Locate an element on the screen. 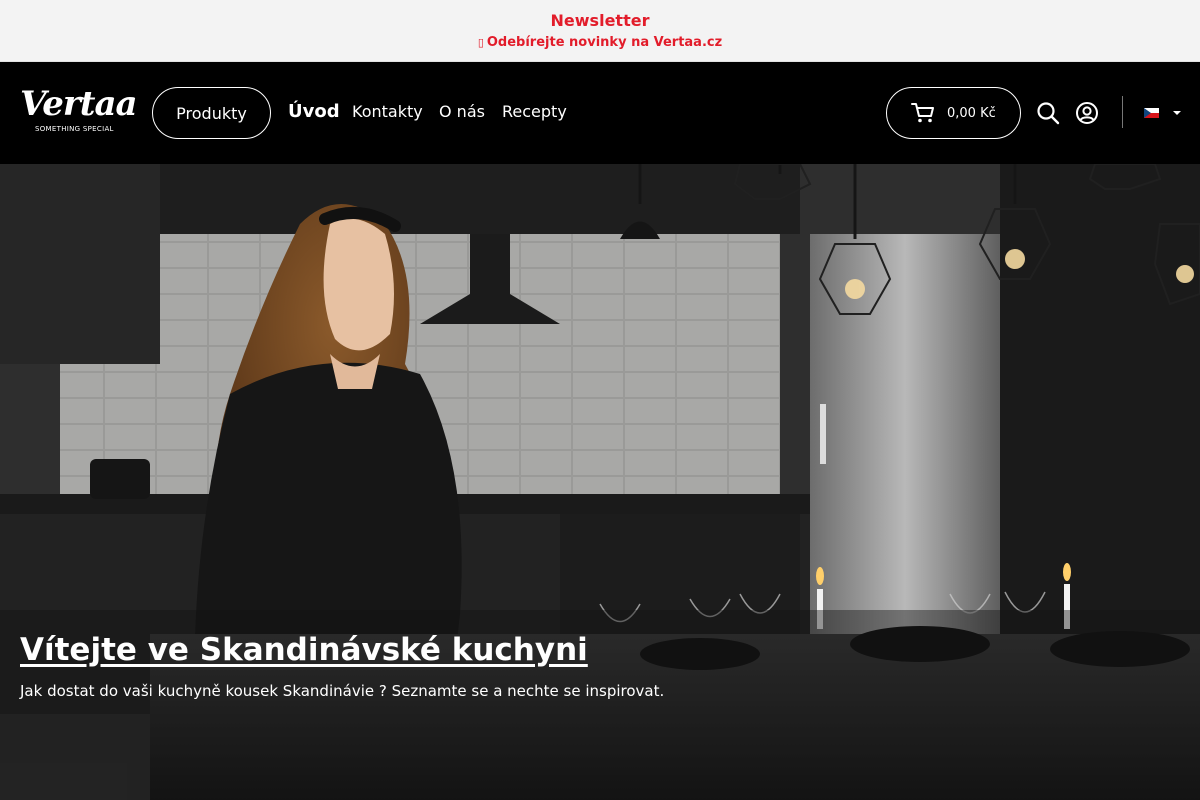 The image size is (1200, 800). nav-recipes-link: Recepty is located at coordinates (534, 111).